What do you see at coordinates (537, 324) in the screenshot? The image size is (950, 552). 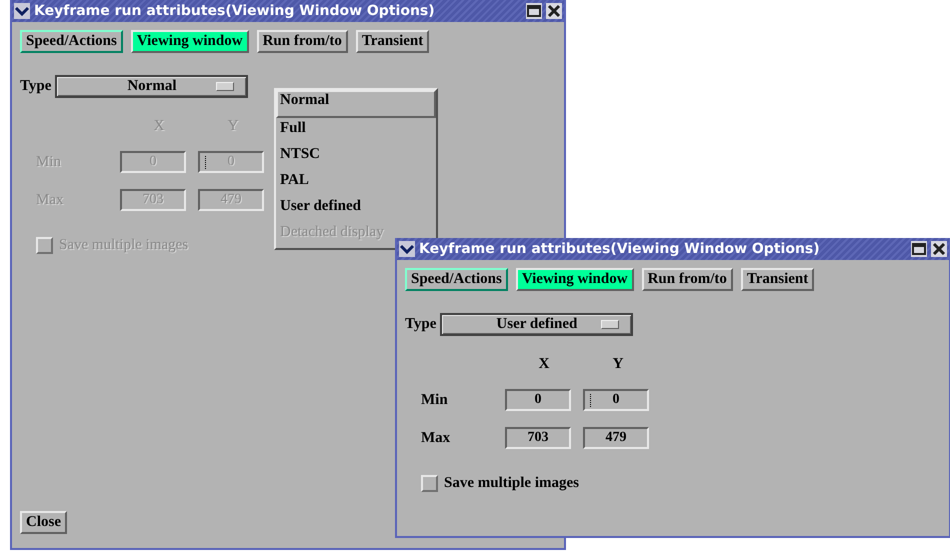 I see `type-dropdown: User defined` at bounding box center [537, 324].